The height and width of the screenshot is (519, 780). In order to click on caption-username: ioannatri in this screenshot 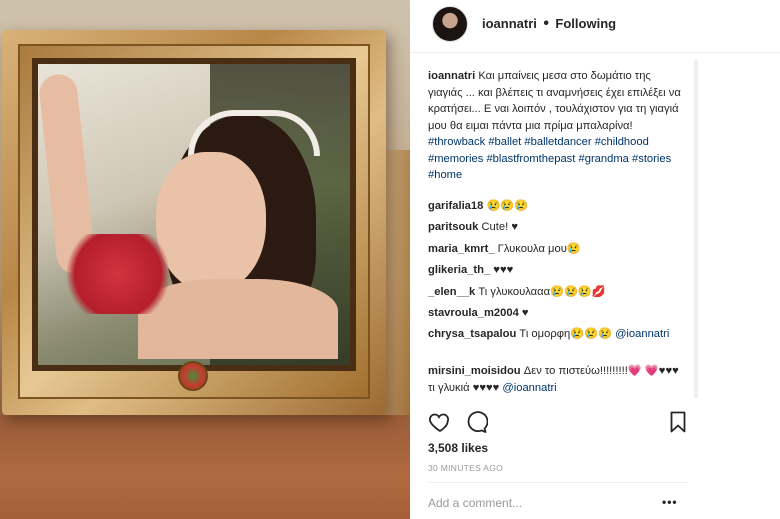, I will do `click(451, 76)`.